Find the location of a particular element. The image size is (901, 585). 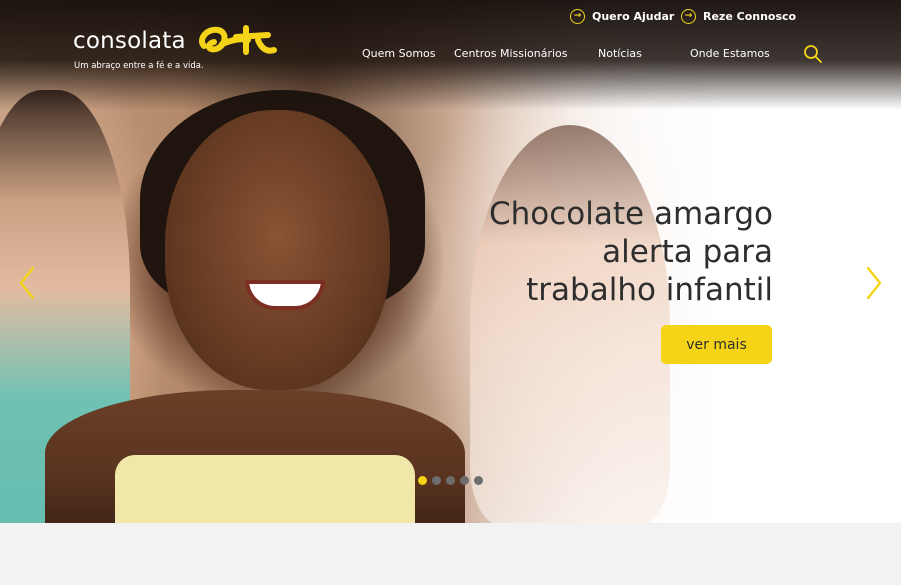

content-section-below is located at coordinates (450, 554).